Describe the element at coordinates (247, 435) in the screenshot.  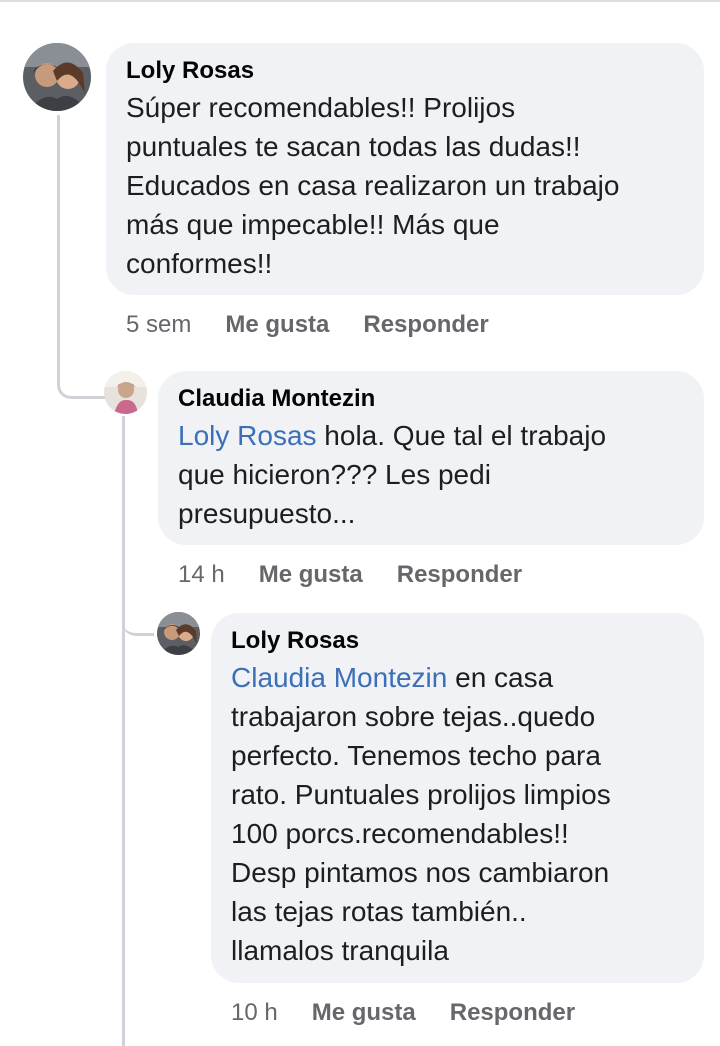
I see `comment-mention: Loly Rosas` at that location.